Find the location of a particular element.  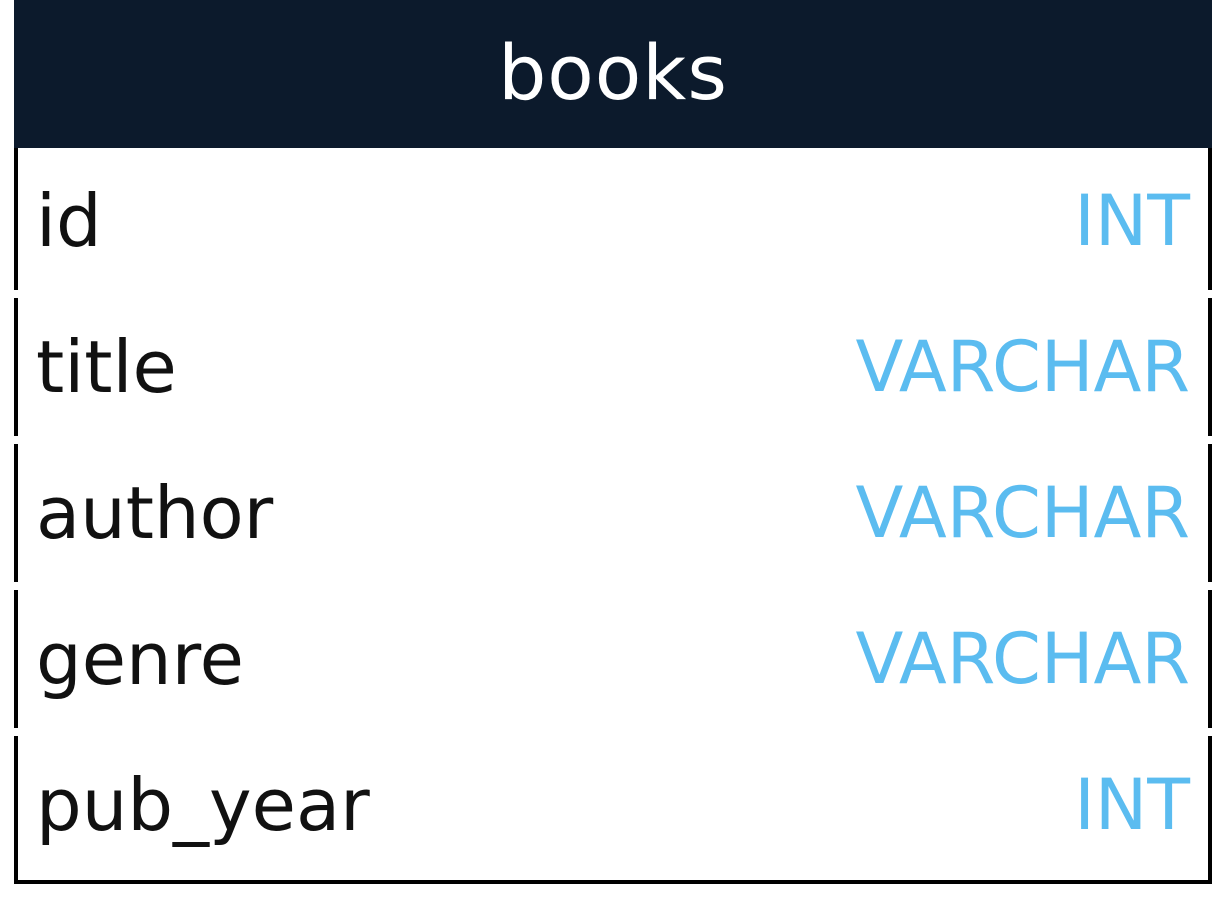

field-name: author is located at coordinates (155, 513).